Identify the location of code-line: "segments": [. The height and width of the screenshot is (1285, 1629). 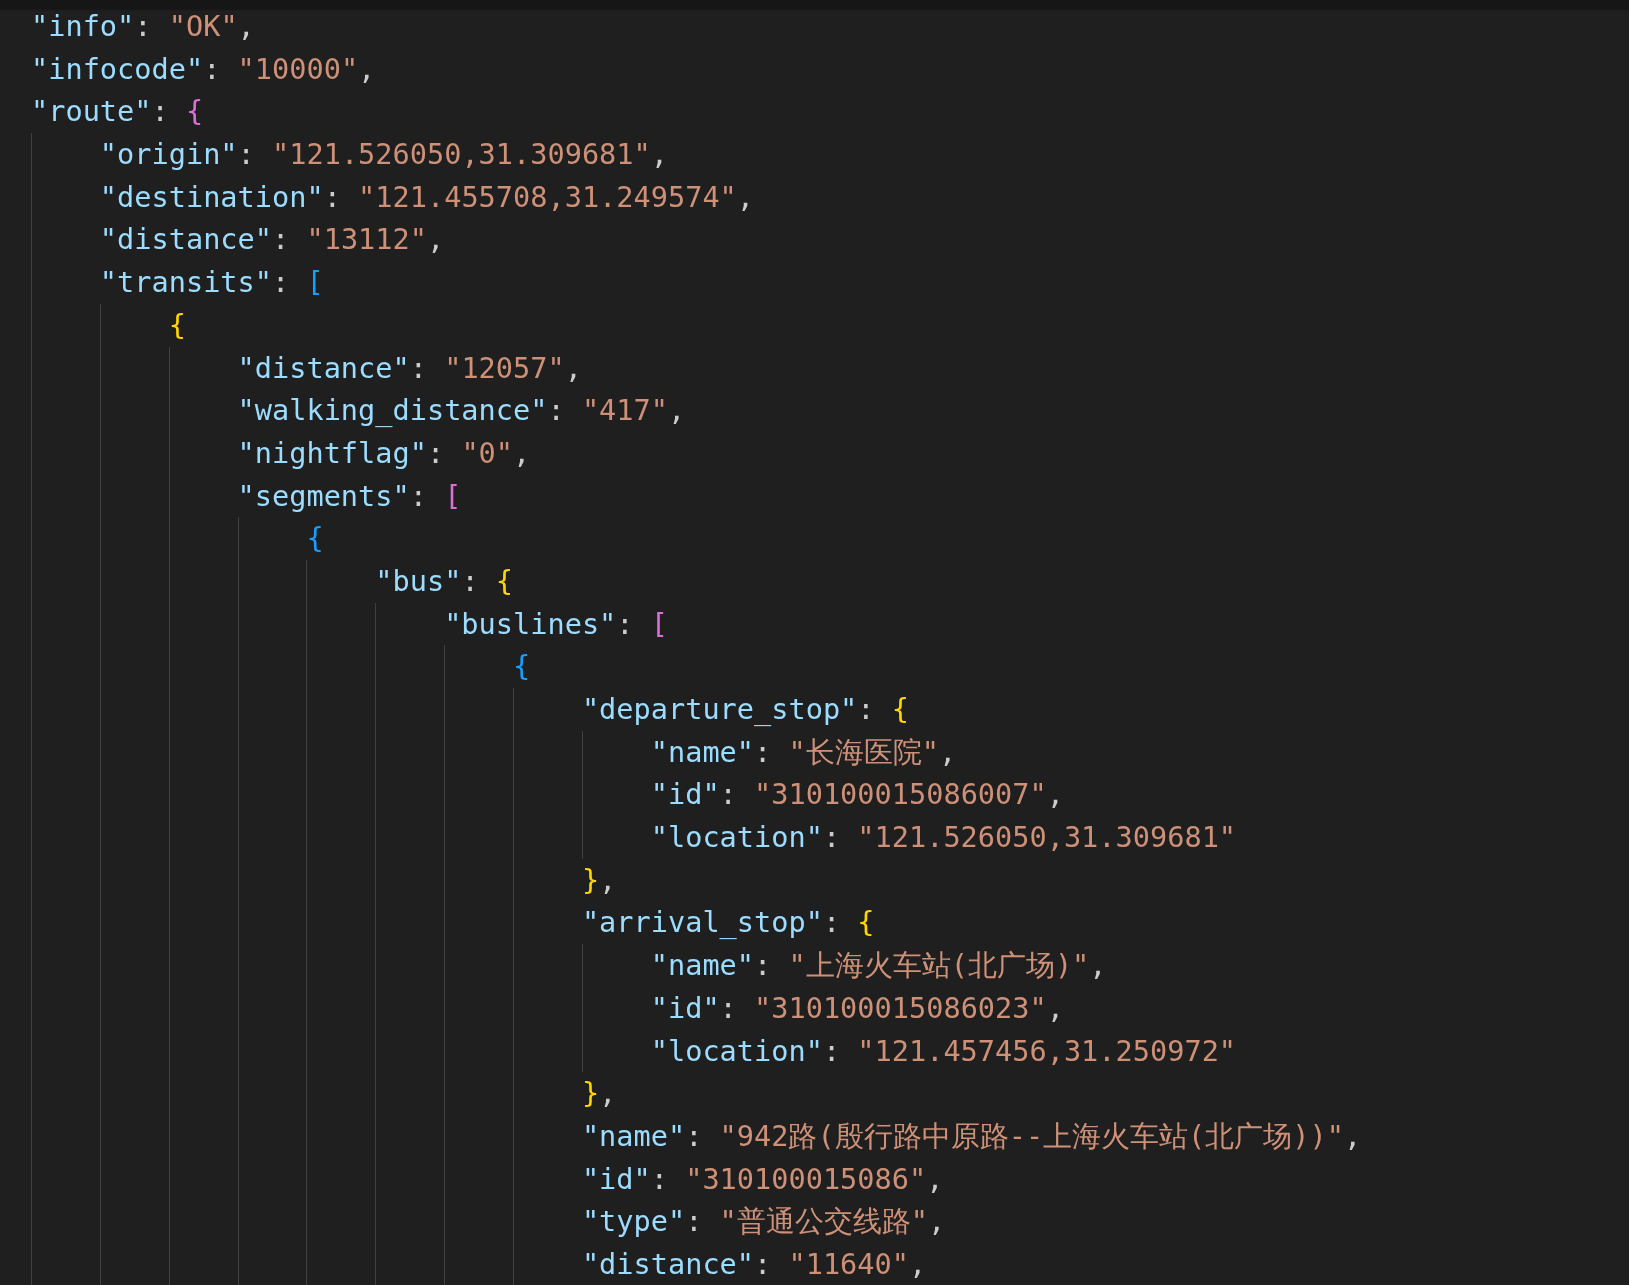
(349, 496).